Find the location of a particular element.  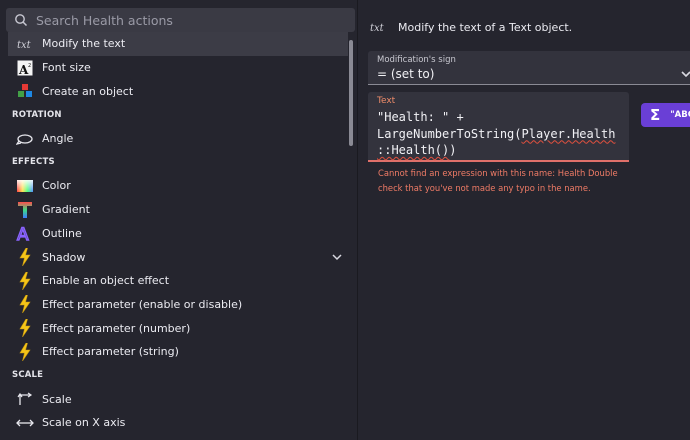

list-item: Enable an object effect is located at coordinates (178, 281).